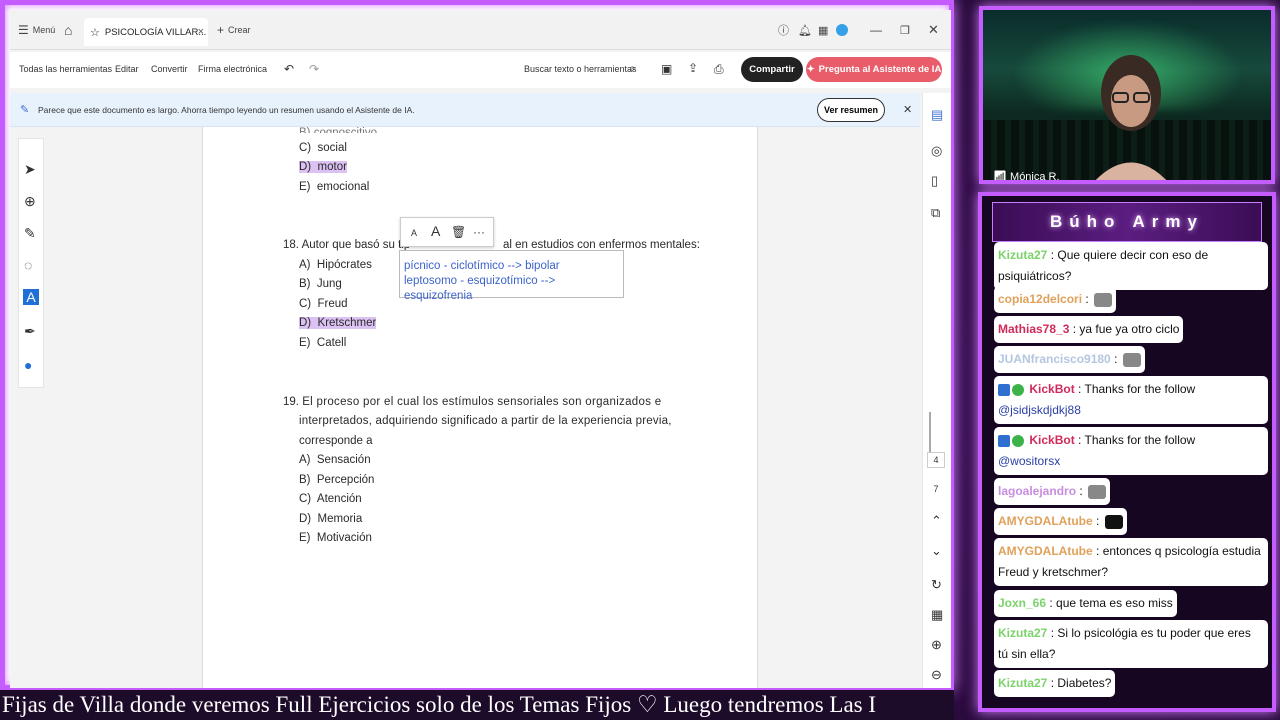 The image size is (1280, 720). What do you see at coordinates (335, 460) in the screenshot?
I see `q19-option: A) Sensación` at bounding box center [335, 460].